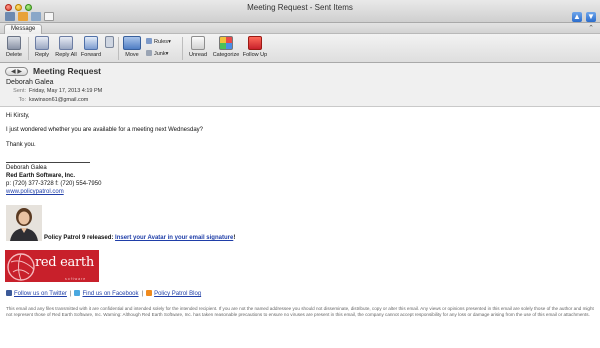  Describe the element at coordinates (58, 100) in the screenshot. I see `to-value: kswinson61@gmail.com` at that location.